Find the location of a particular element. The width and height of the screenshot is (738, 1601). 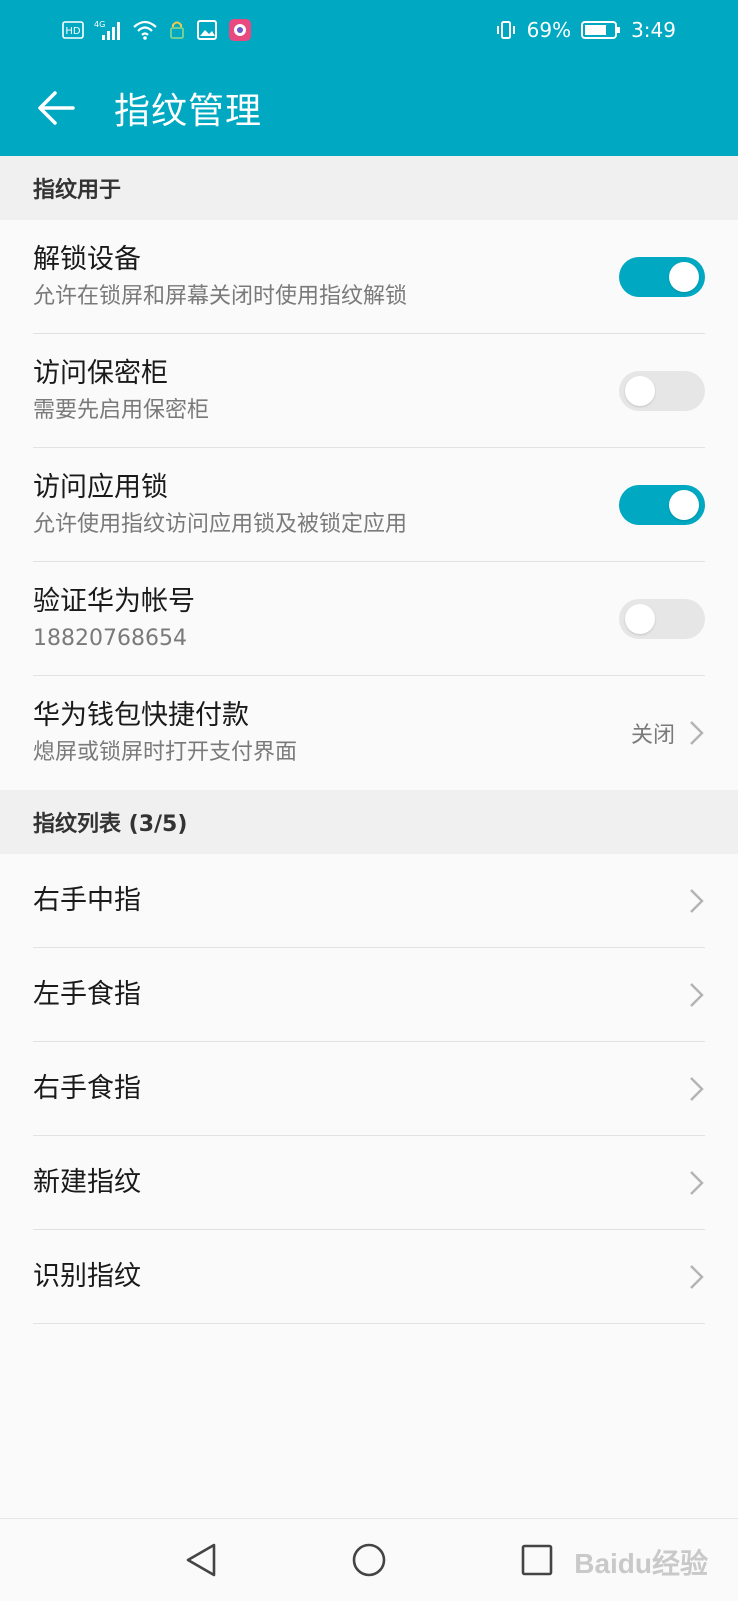

new-fingerprint-button: 新建指纹 is located at coordinates (369, 1183).